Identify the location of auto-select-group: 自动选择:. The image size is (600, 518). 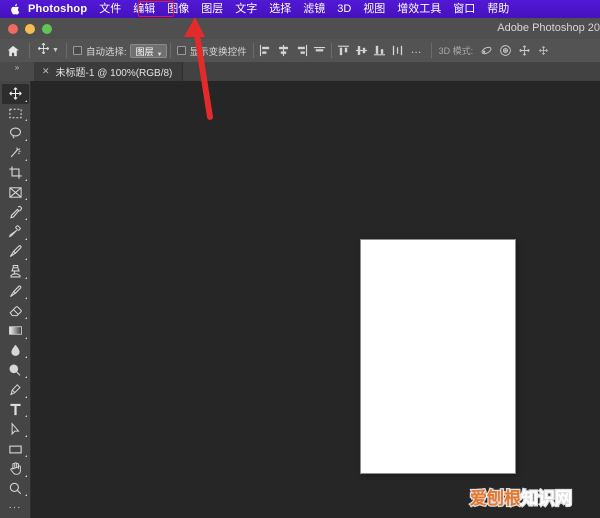
(100, 50).